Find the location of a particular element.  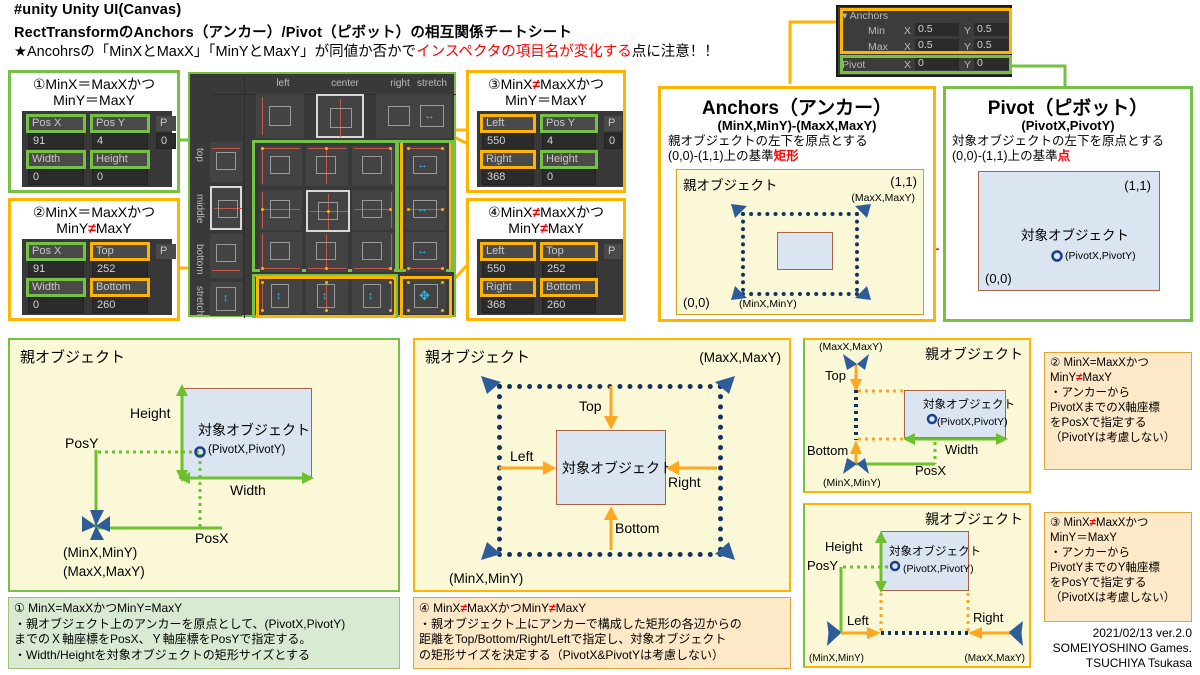

anchors-box-subtitle: (MinX,MinY)-(MaxX,MaxY) is located at coordinates (797, 125).